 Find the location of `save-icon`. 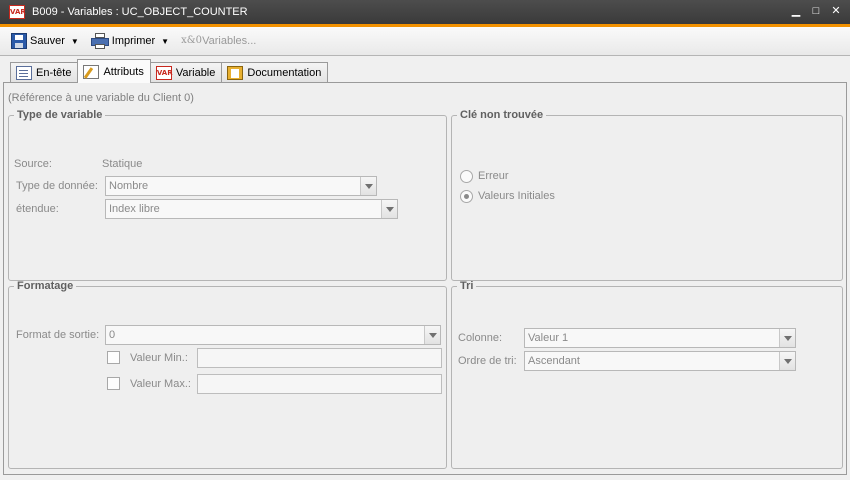

save-icon is located at coordinates (19, 41).